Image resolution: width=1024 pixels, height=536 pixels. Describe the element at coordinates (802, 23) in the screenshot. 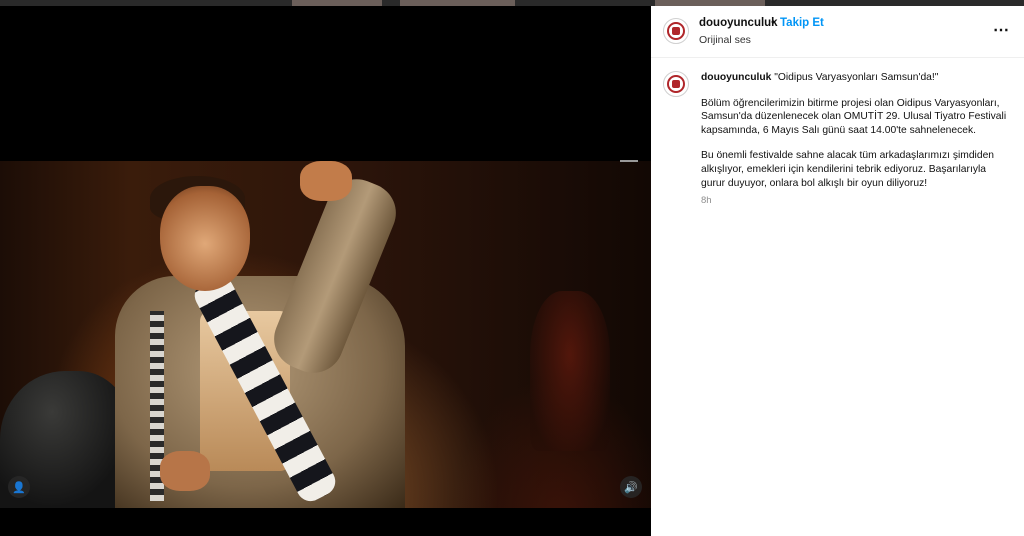

I see `follow-button: Takip Et` at that location.